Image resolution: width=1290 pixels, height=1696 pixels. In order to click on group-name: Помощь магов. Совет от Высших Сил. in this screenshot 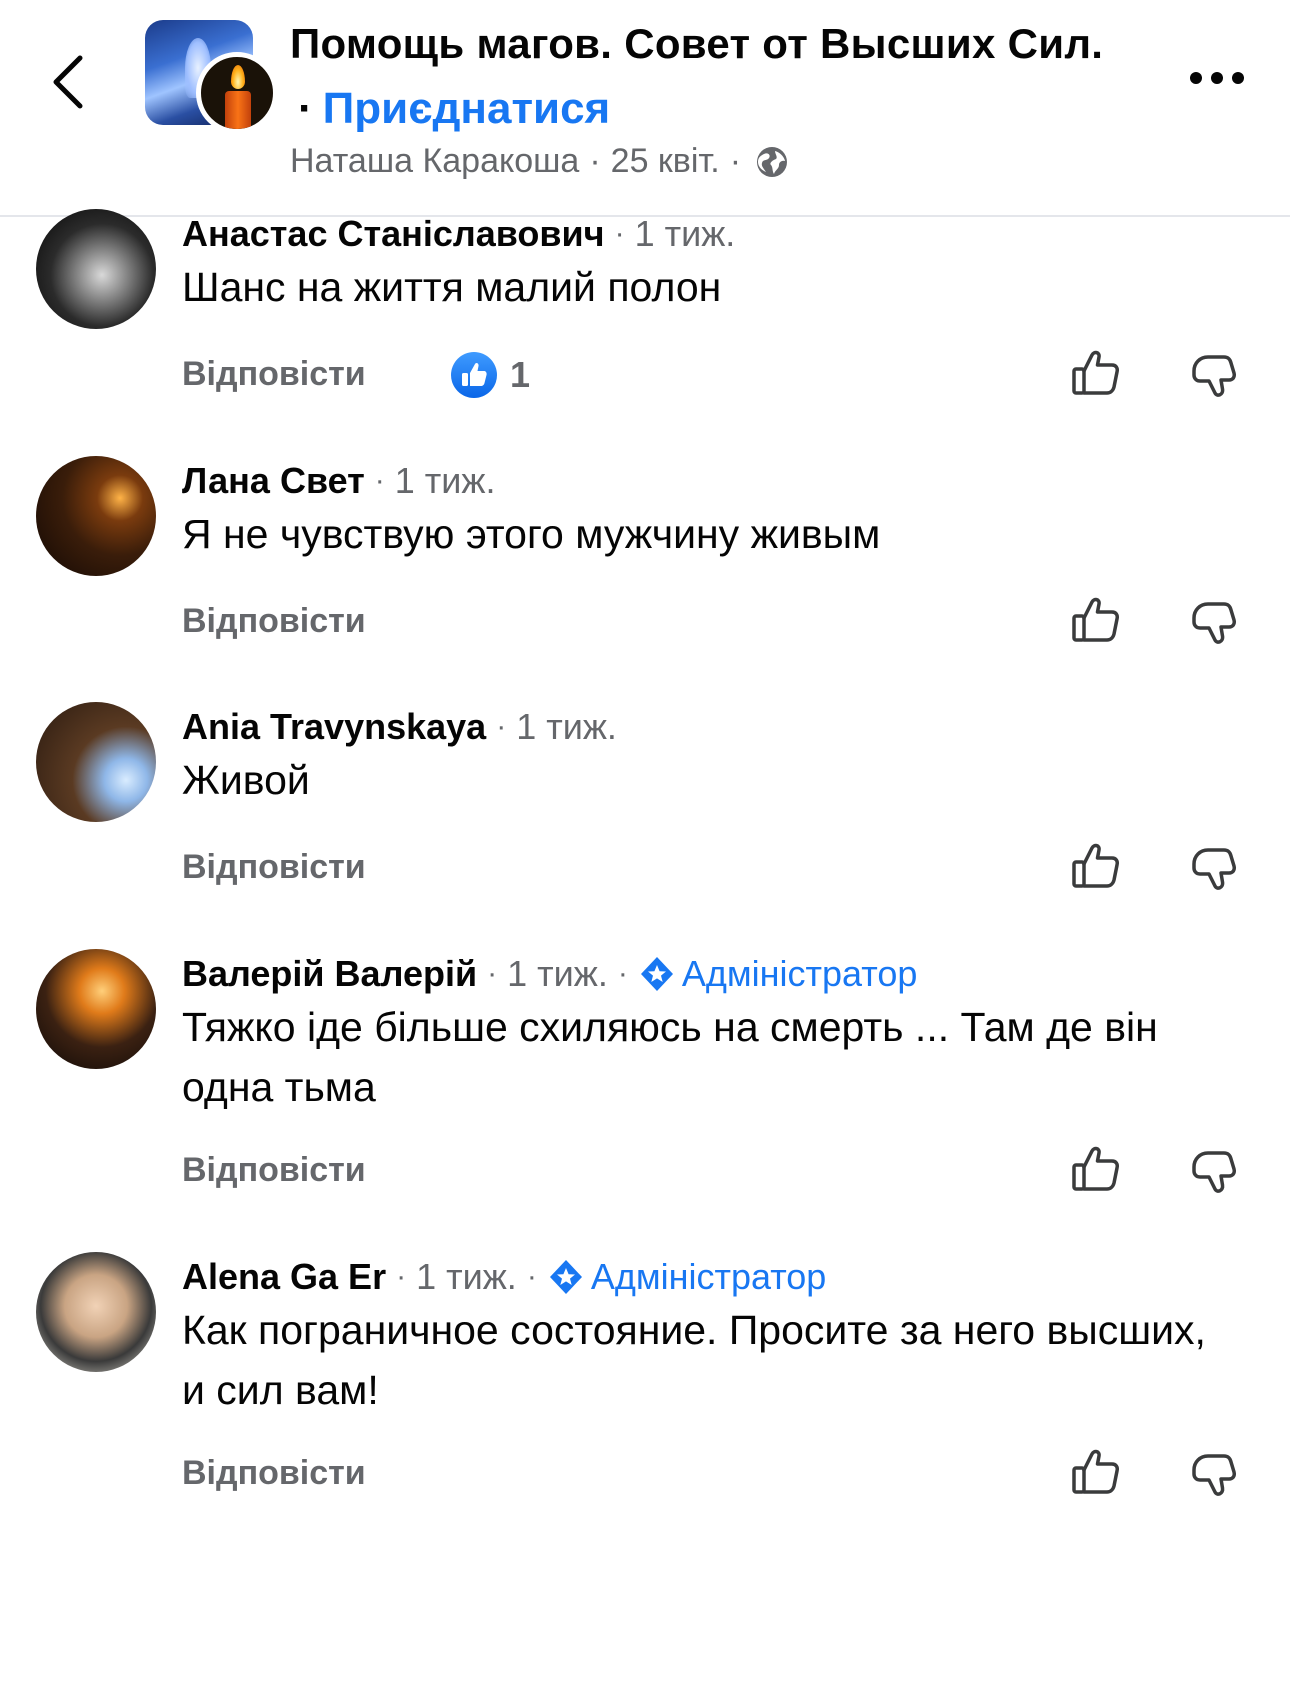, I will do `click(696, 44)`.